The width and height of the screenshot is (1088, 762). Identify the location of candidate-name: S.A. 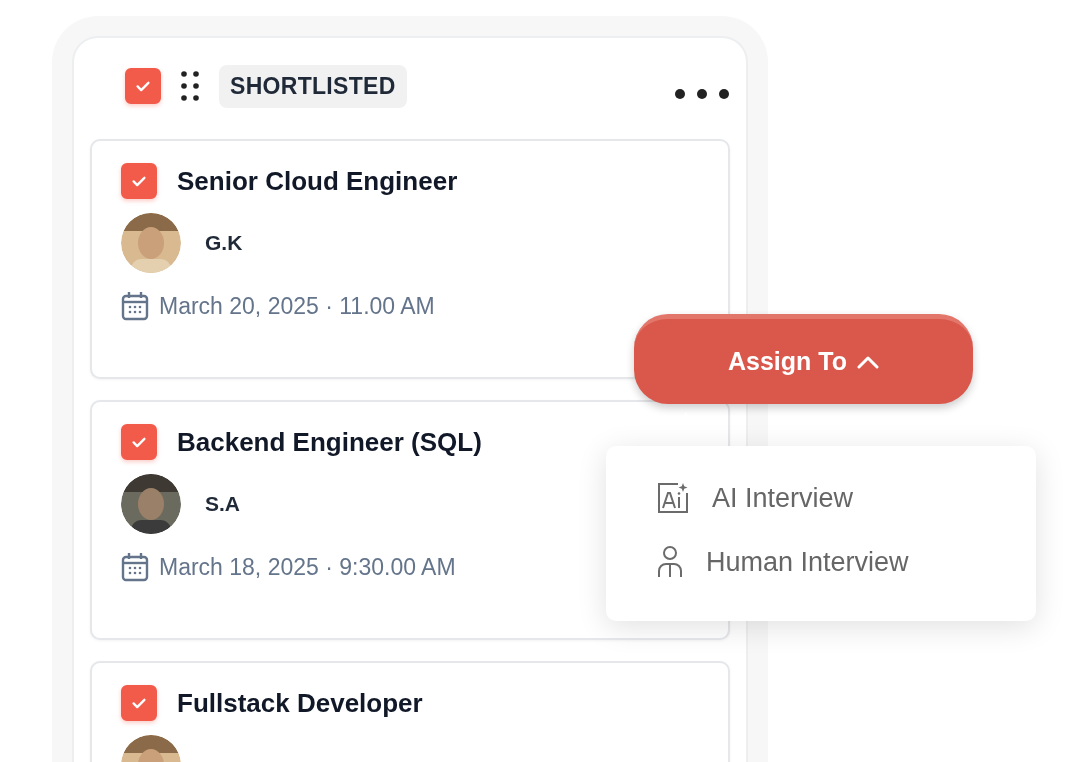
(222, 504).